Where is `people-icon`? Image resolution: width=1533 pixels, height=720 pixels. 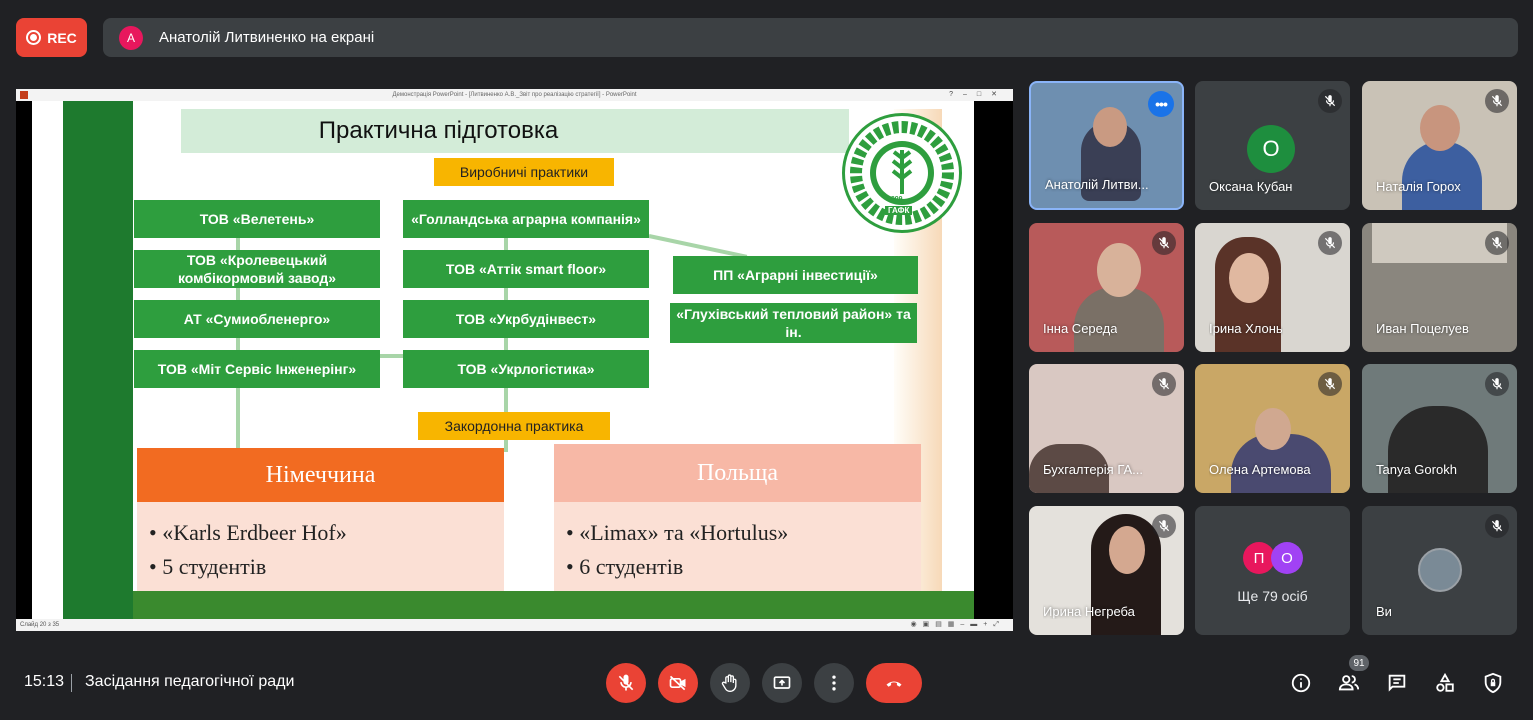
people-icon is located at coordinates (1349, 683).